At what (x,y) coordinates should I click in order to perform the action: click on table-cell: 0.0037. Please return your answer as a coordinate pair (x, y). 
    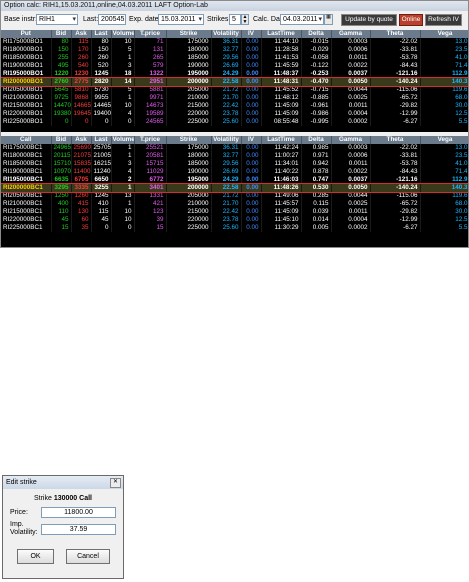
    Looking at the image, I should click on (351, 180).